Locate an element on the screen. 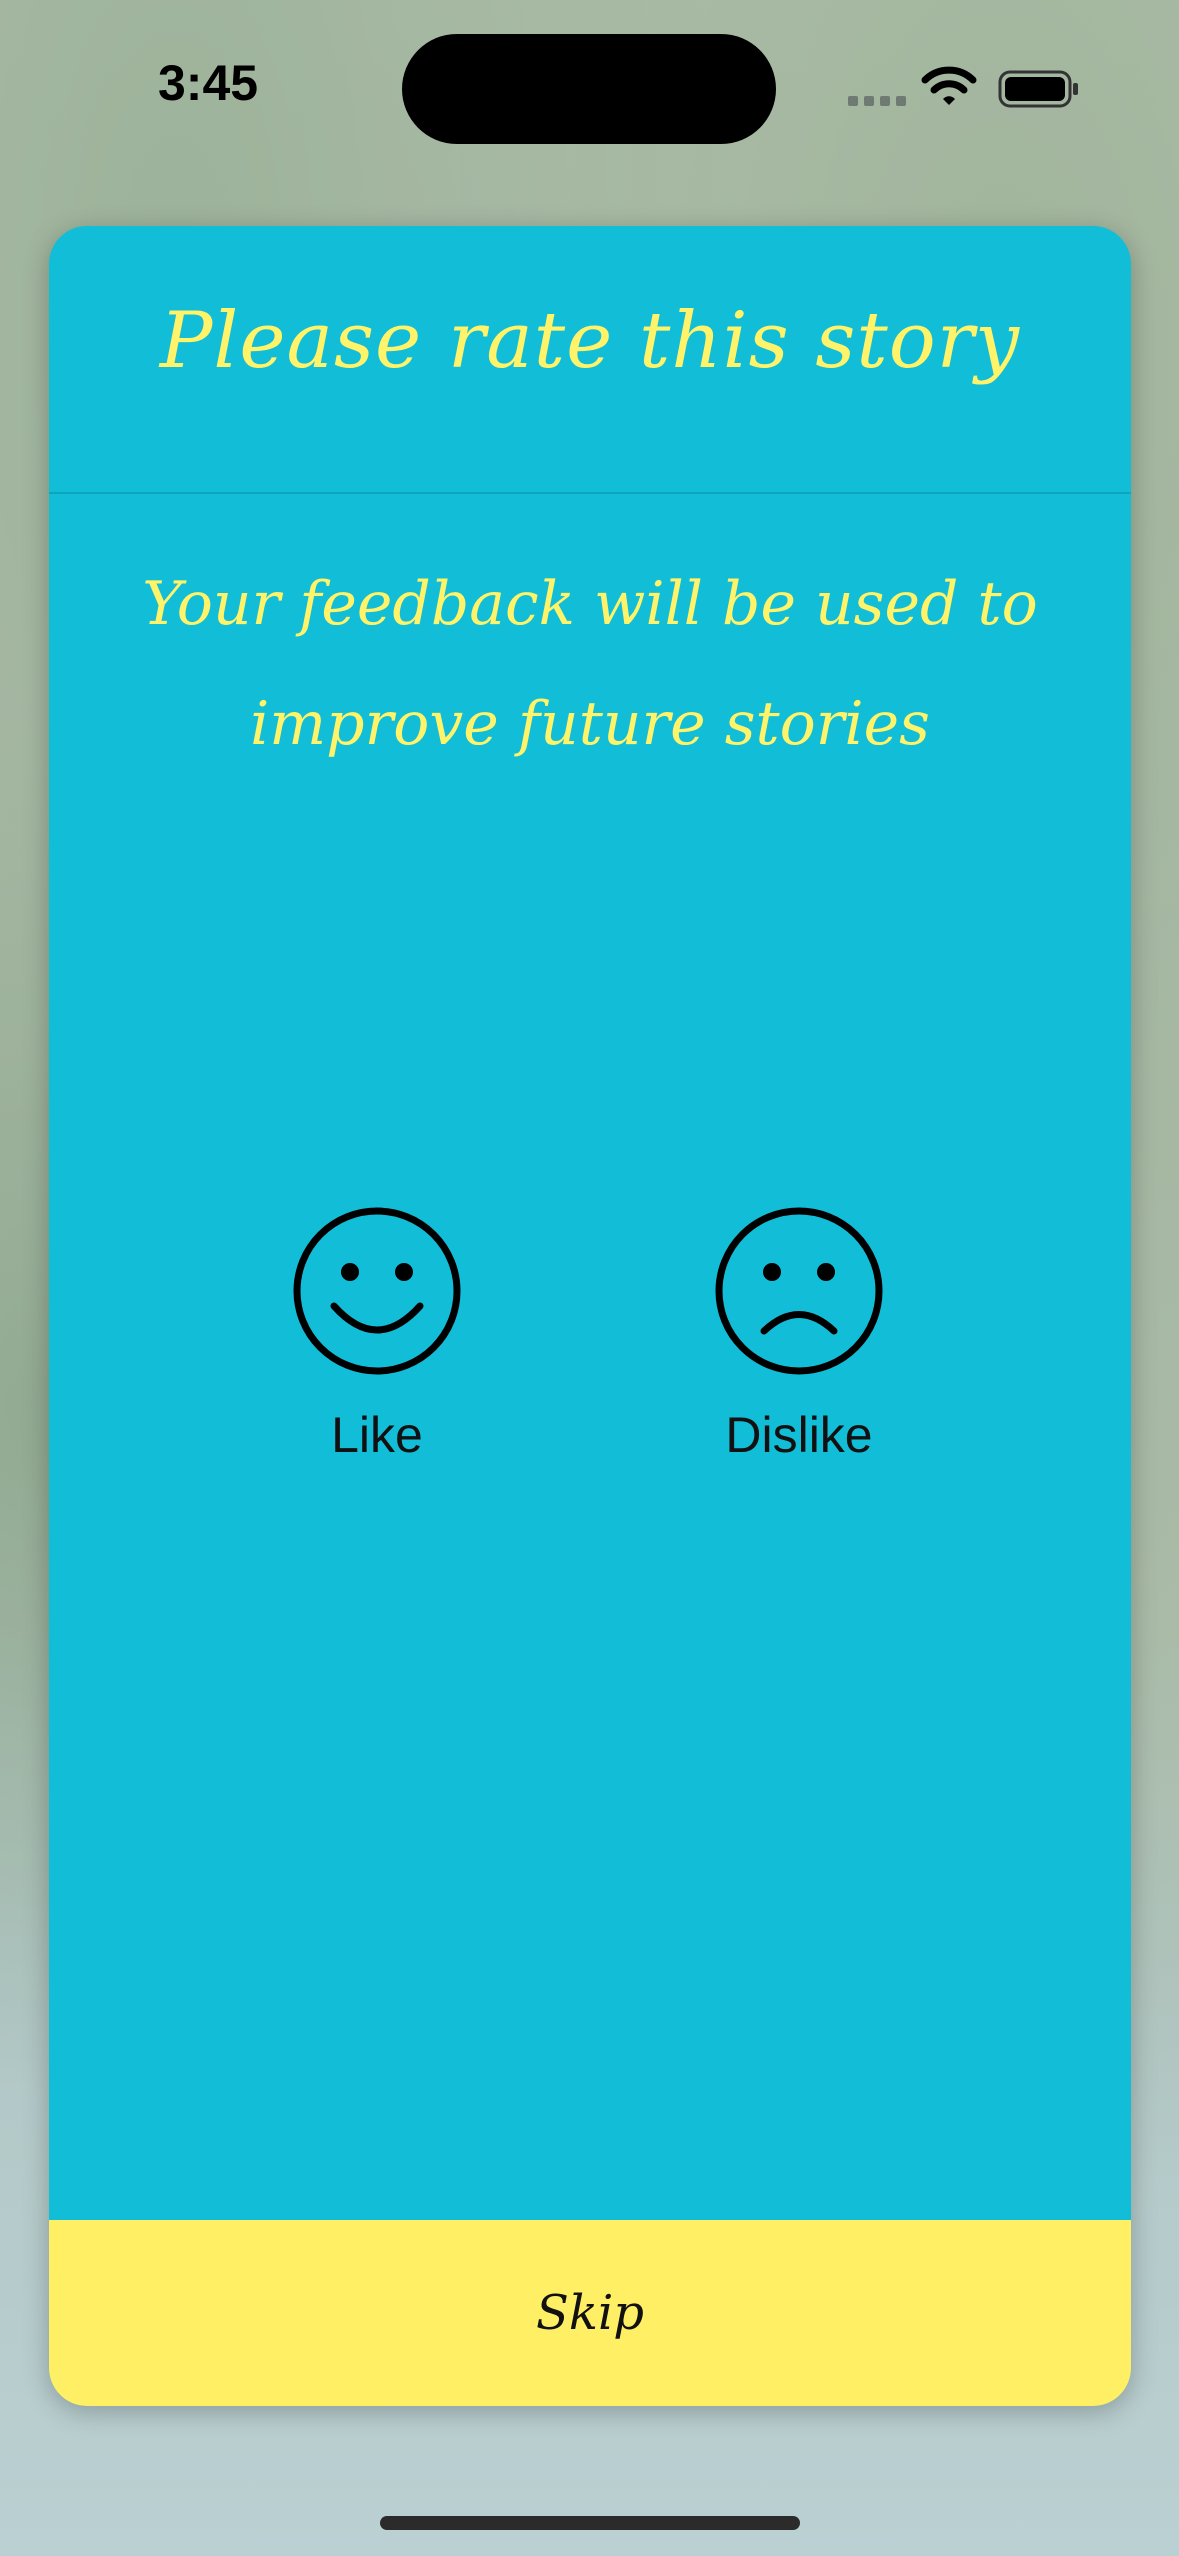 The image size is (1179, 2556). dialog-header: Please rate this story is located at coordinates (590, 360).